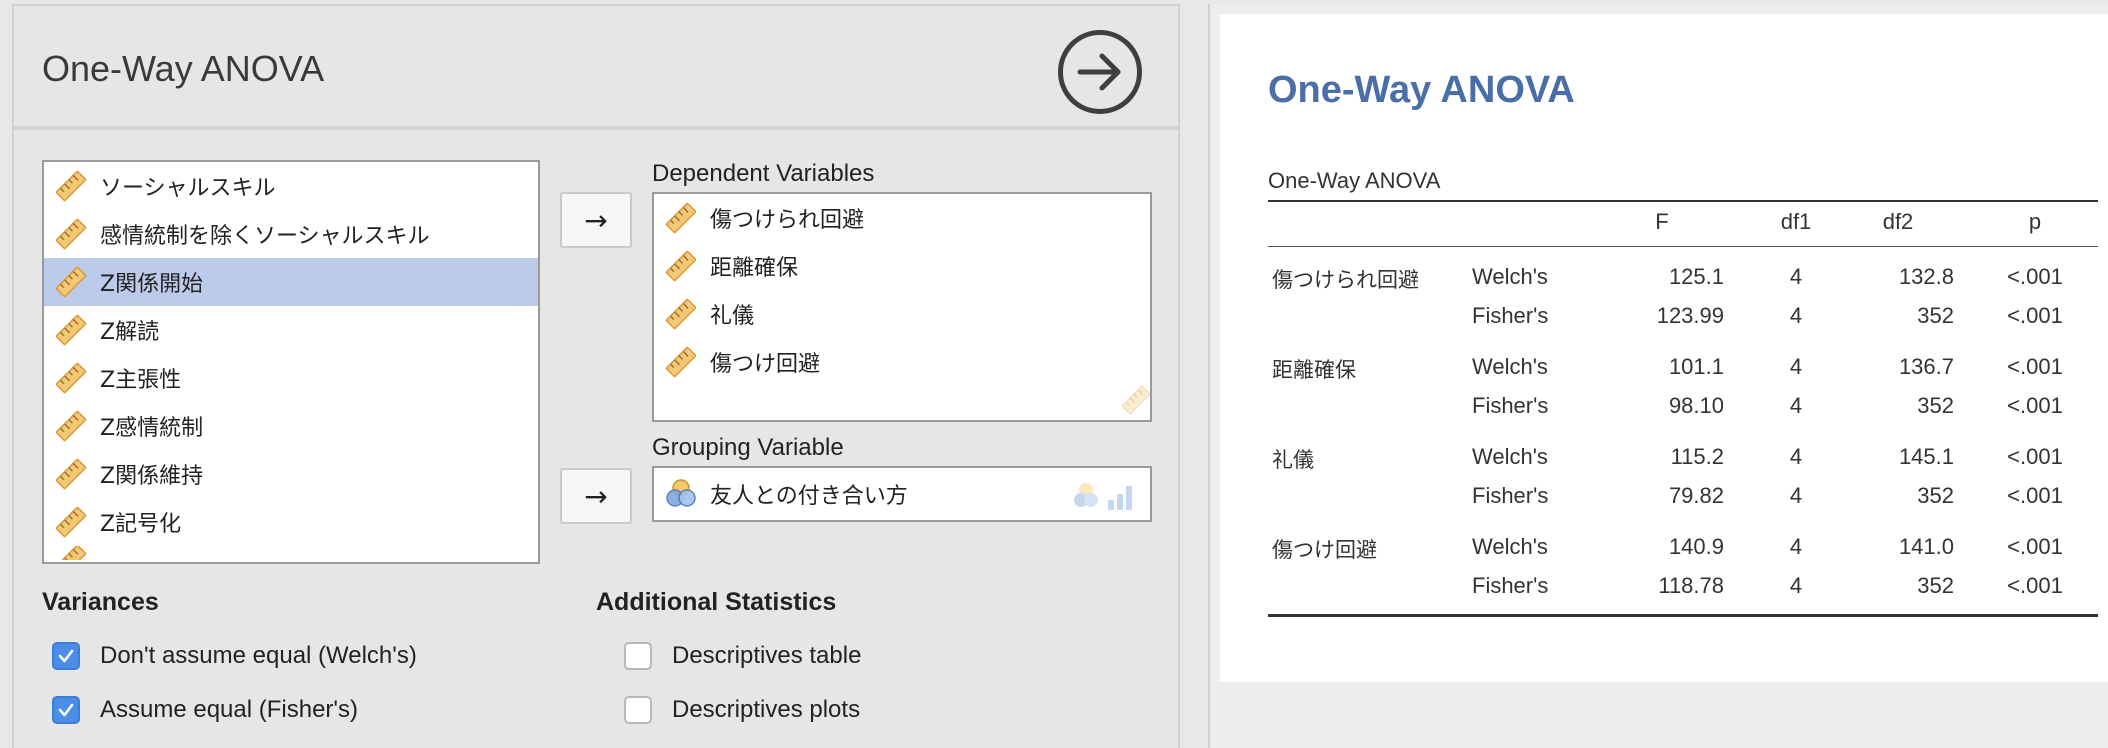 The width and height of the screenshot is (2108, 748). I want to click on variable-list-item-partial, so click(291, 553).